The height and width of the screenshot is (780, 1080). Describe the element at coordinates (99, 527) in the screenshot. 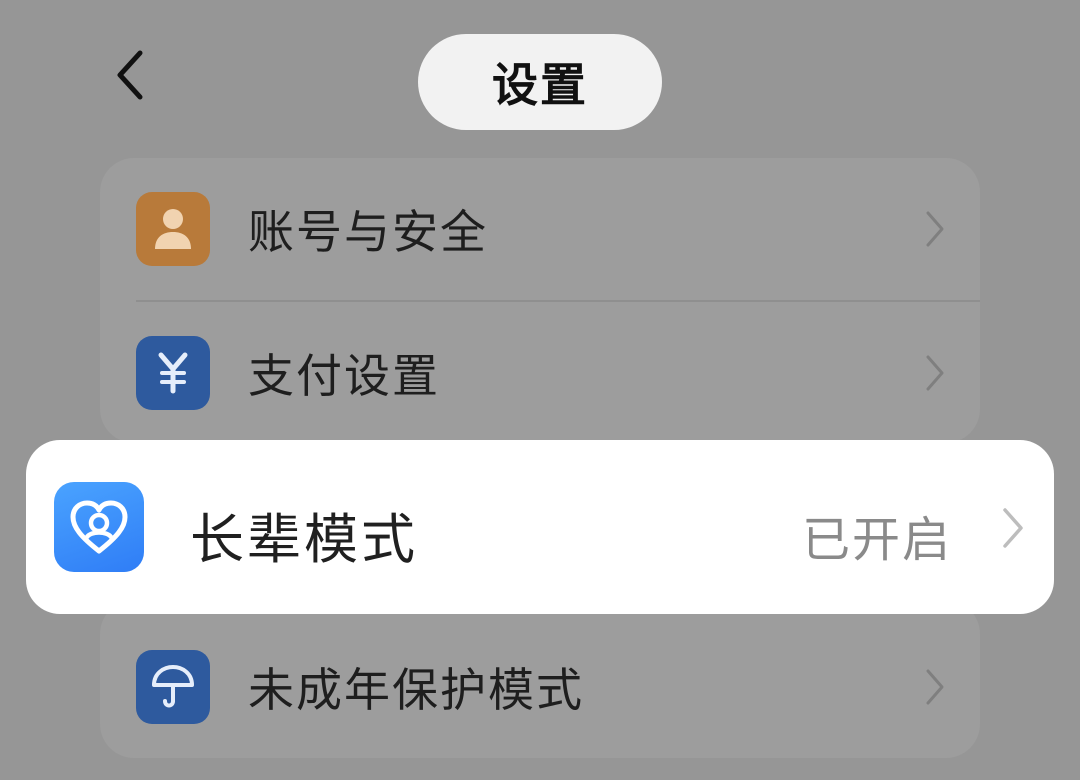

I see `heart-person-icon` at that location.